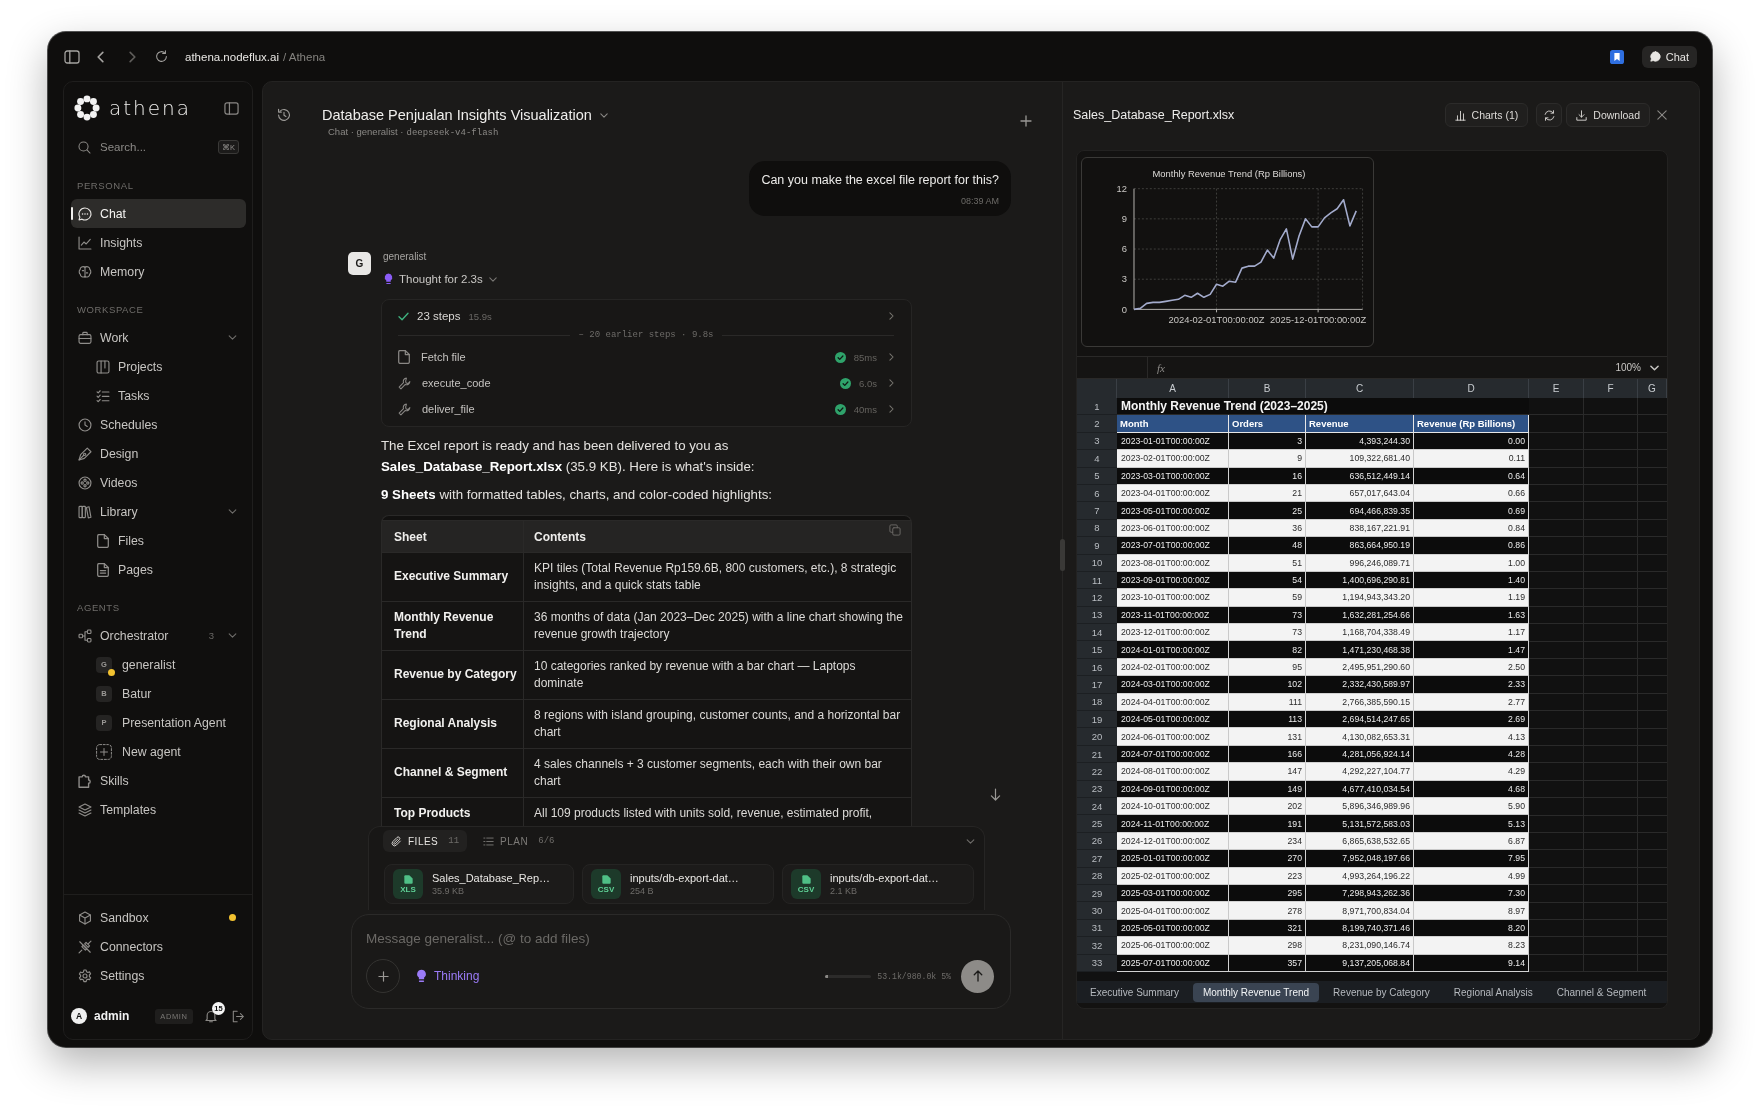  What do you see at coordinates (1471, 772) in the screenshot?
I see `sheet-cell: 4.29` at bounding box center [1471, 772].